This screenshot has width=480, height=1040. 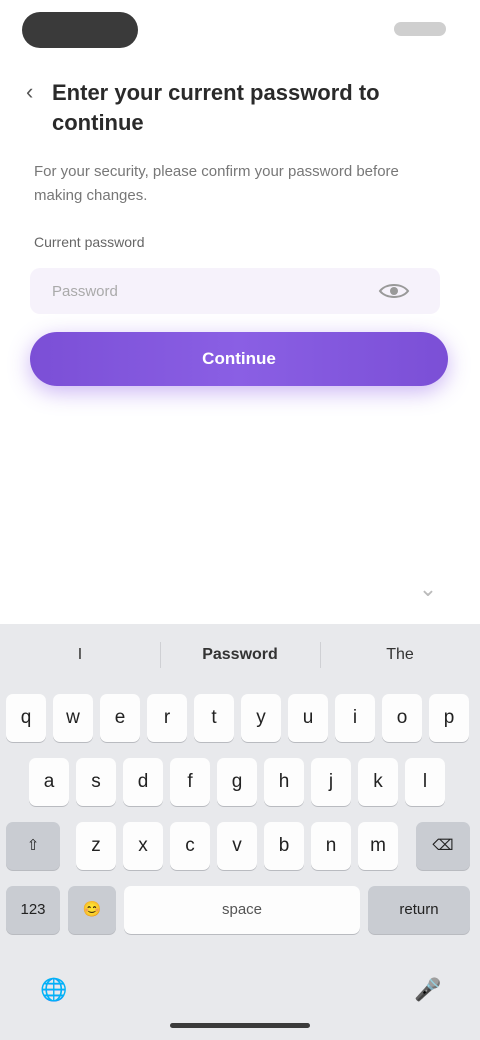 What do you see at coordinates (216, 107) in the screenshot?
I see `page-title: Enter your current password to continue` at bounding box center [216, 107].